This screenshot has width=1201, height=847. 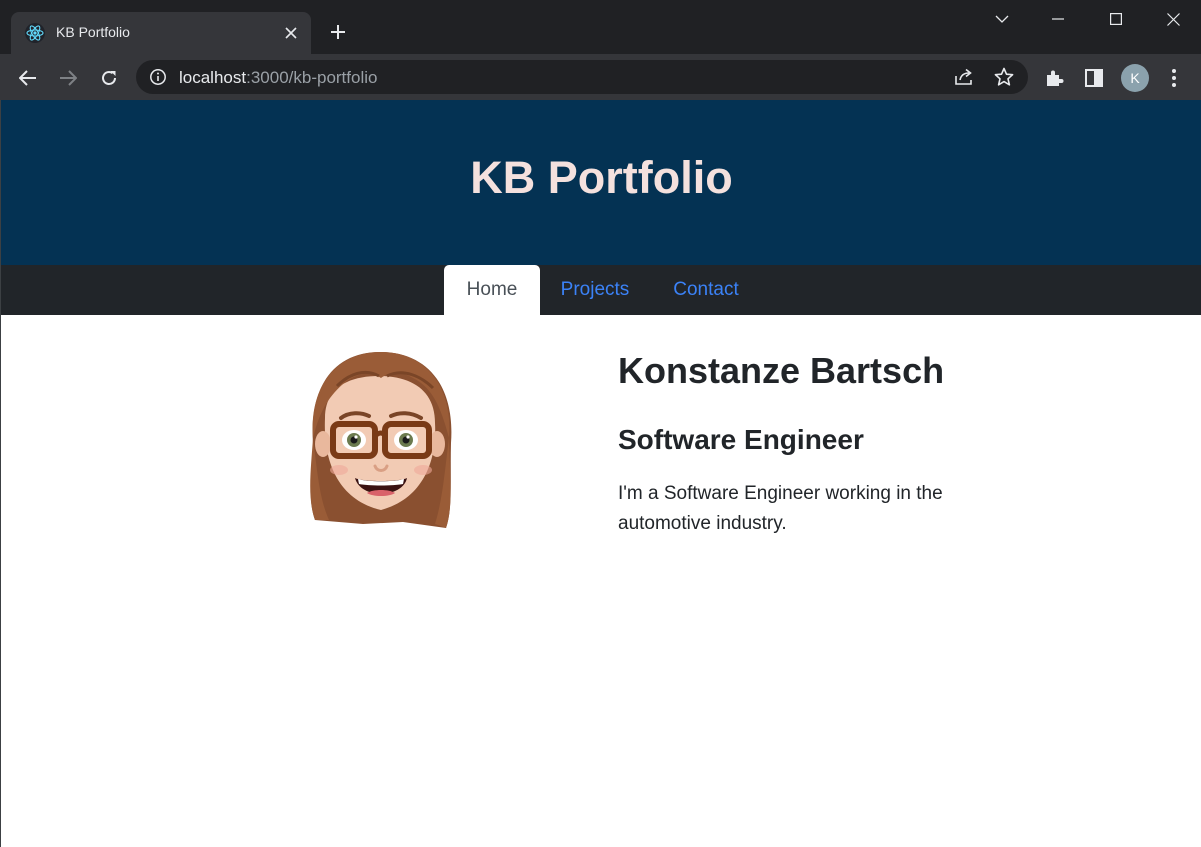 What do you see at coordinates (291, 33) in the screenshot?
I see `close-icon` at bounding box center [291, 33].